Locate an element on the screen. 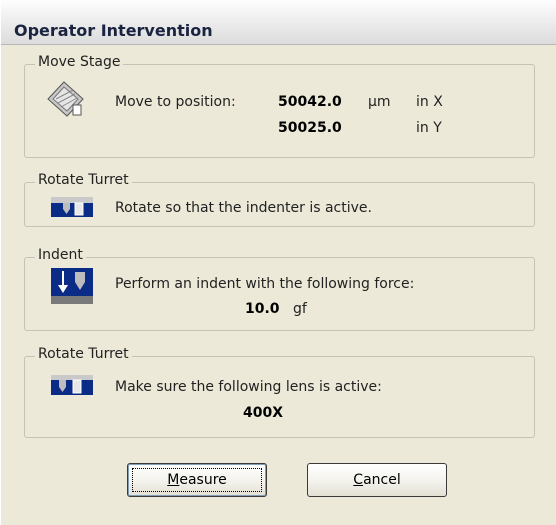  stage-icon is located at coordinates (65, 99).